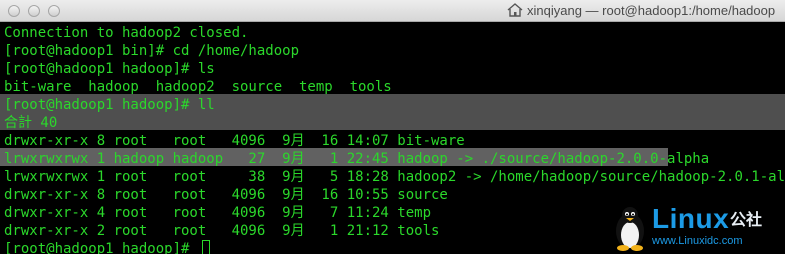  What do you see at coordinates (392, 11) in the screenshot?
I see `title-bar: xinqiyang — root@hadoop1:/home/hadoop` at bounding box center [392, 11].